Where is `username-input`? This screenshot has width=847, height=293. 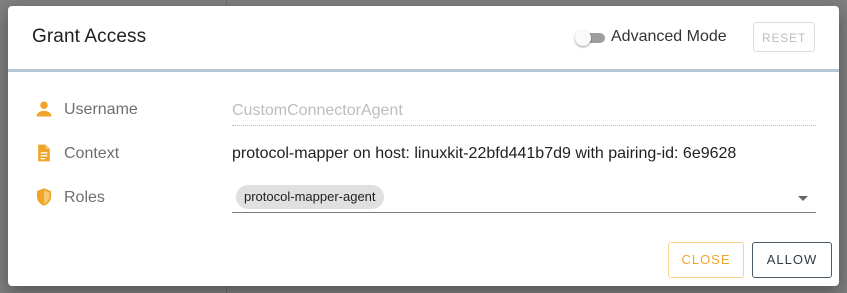
username-input is located at coordinates (524, 111).